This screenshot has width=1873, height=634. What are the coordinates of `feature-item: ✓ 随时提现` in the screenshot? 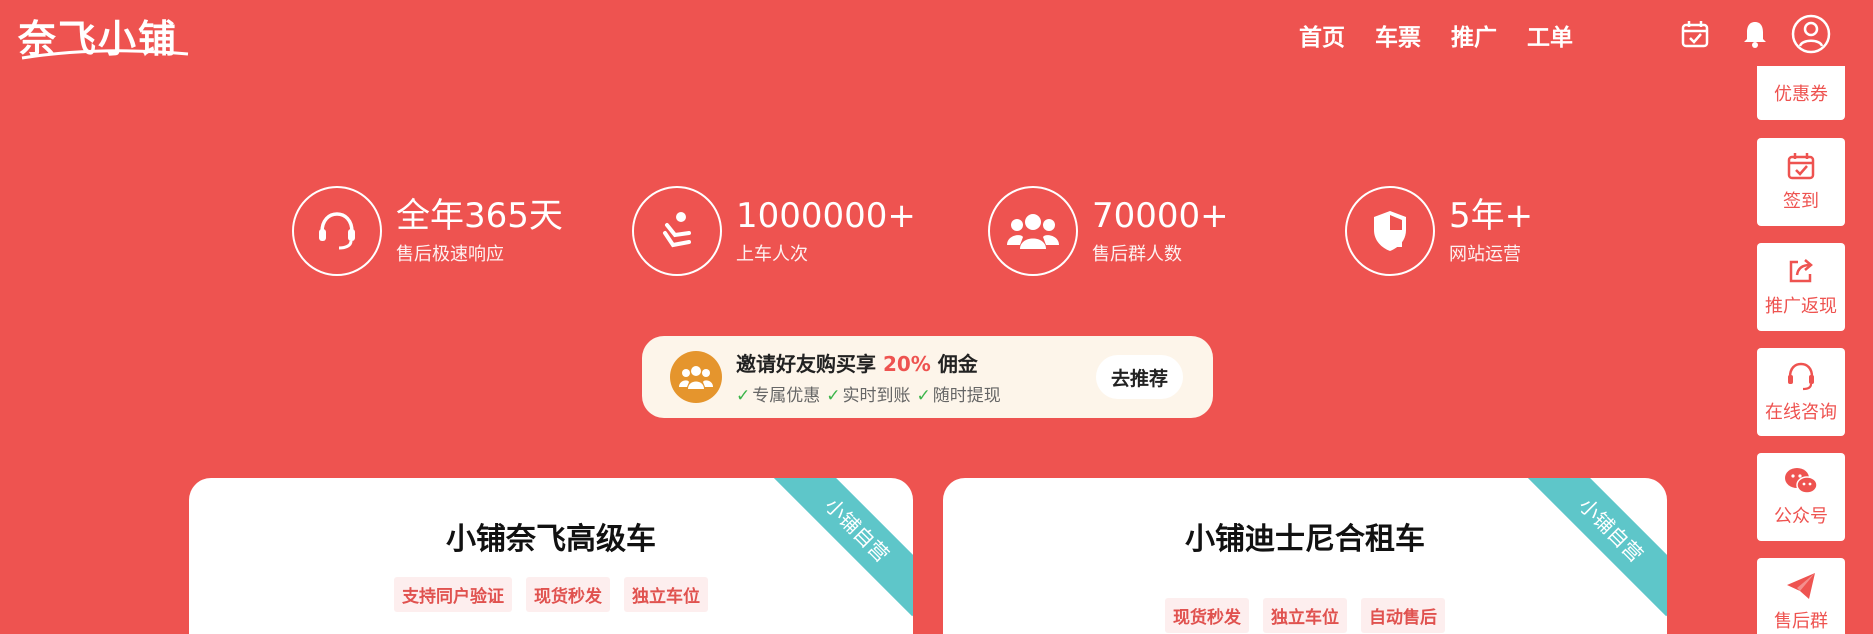 It's located at (959, 393).